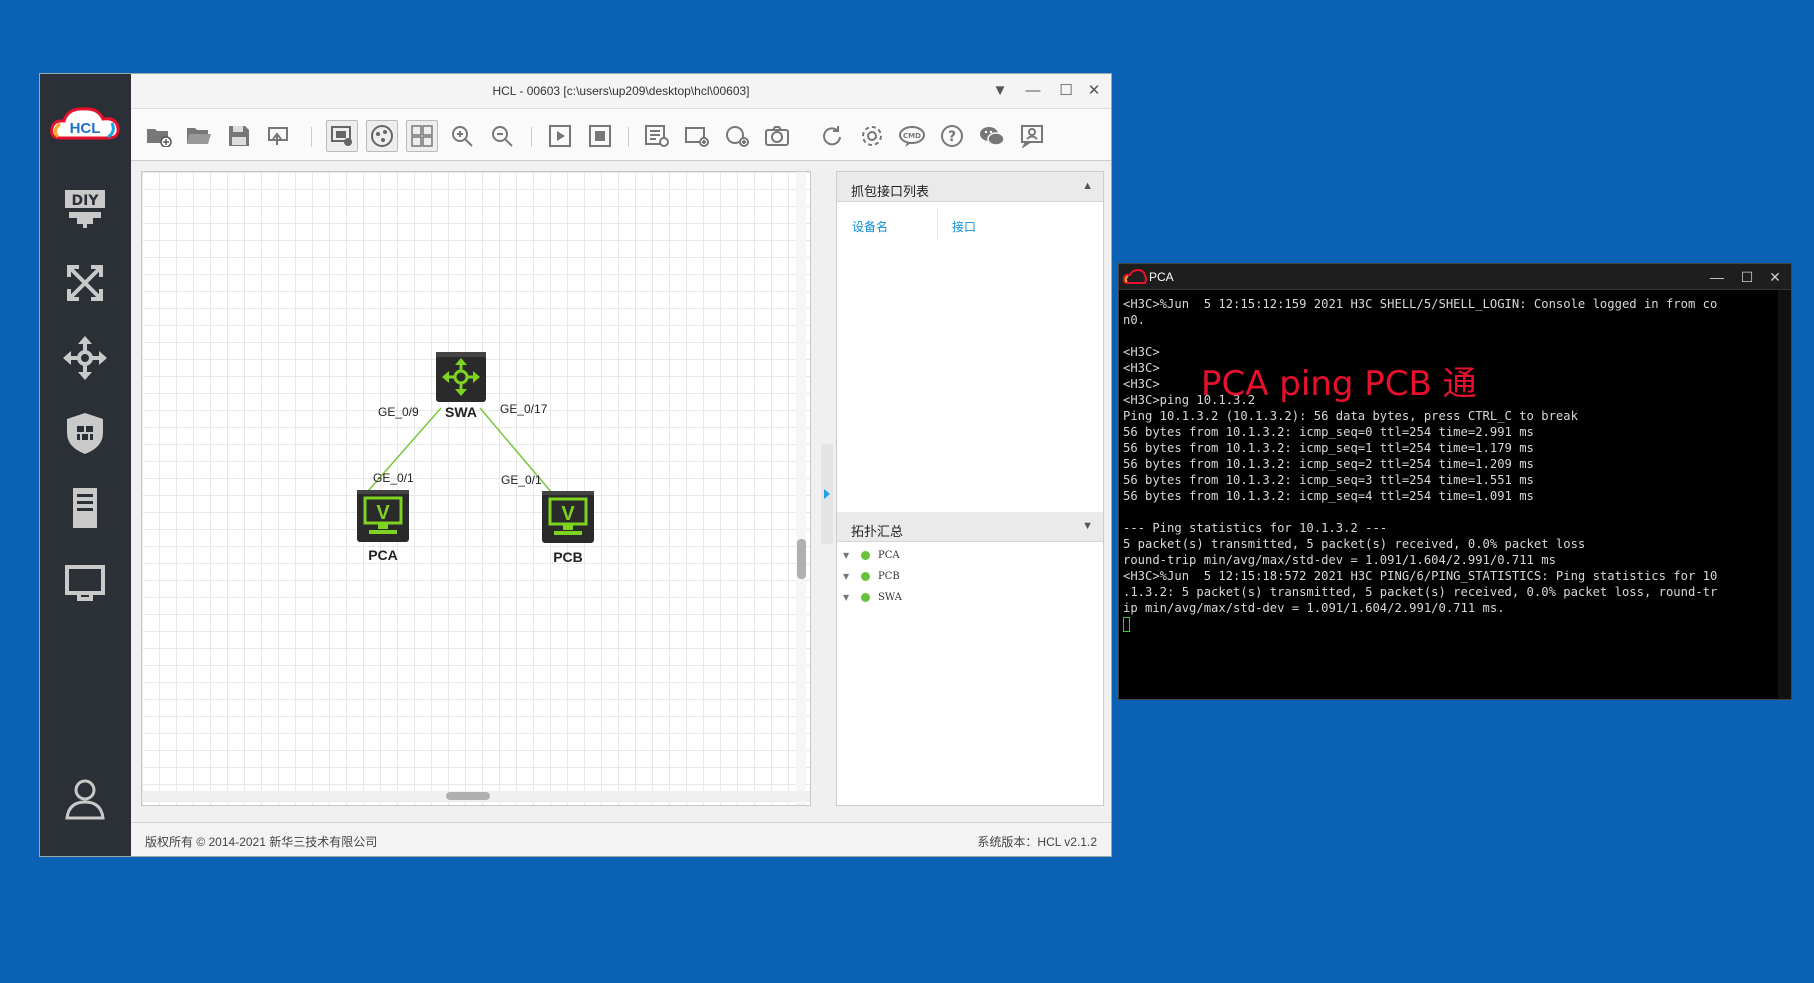 The width and height of the screenshot is (1814, 983). Describe the element at coordinates (777, 136) in the screenshot. I see `camera-icon` at that location.